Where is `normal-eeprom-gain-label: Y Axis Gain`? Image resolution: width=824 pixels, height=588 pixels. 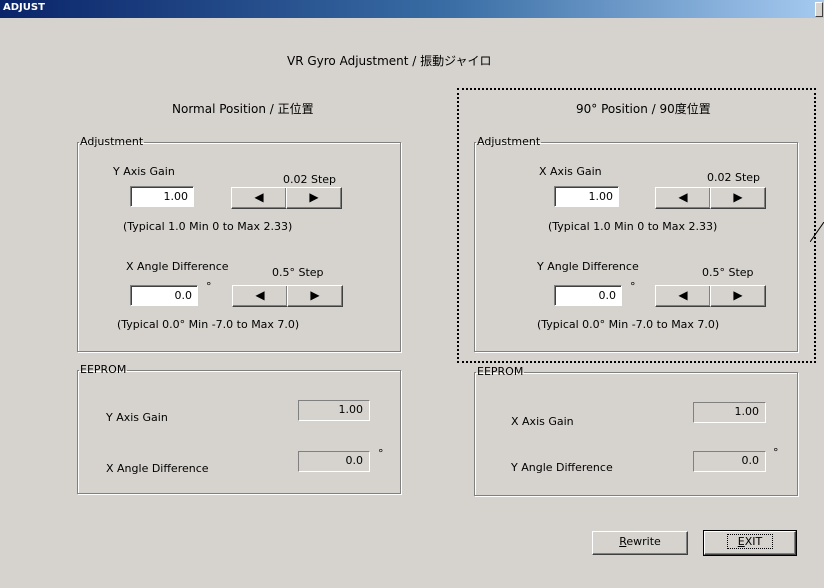 normal-eeprom-gain-label: Y Axis Gain is located at coordinates (137, 417).